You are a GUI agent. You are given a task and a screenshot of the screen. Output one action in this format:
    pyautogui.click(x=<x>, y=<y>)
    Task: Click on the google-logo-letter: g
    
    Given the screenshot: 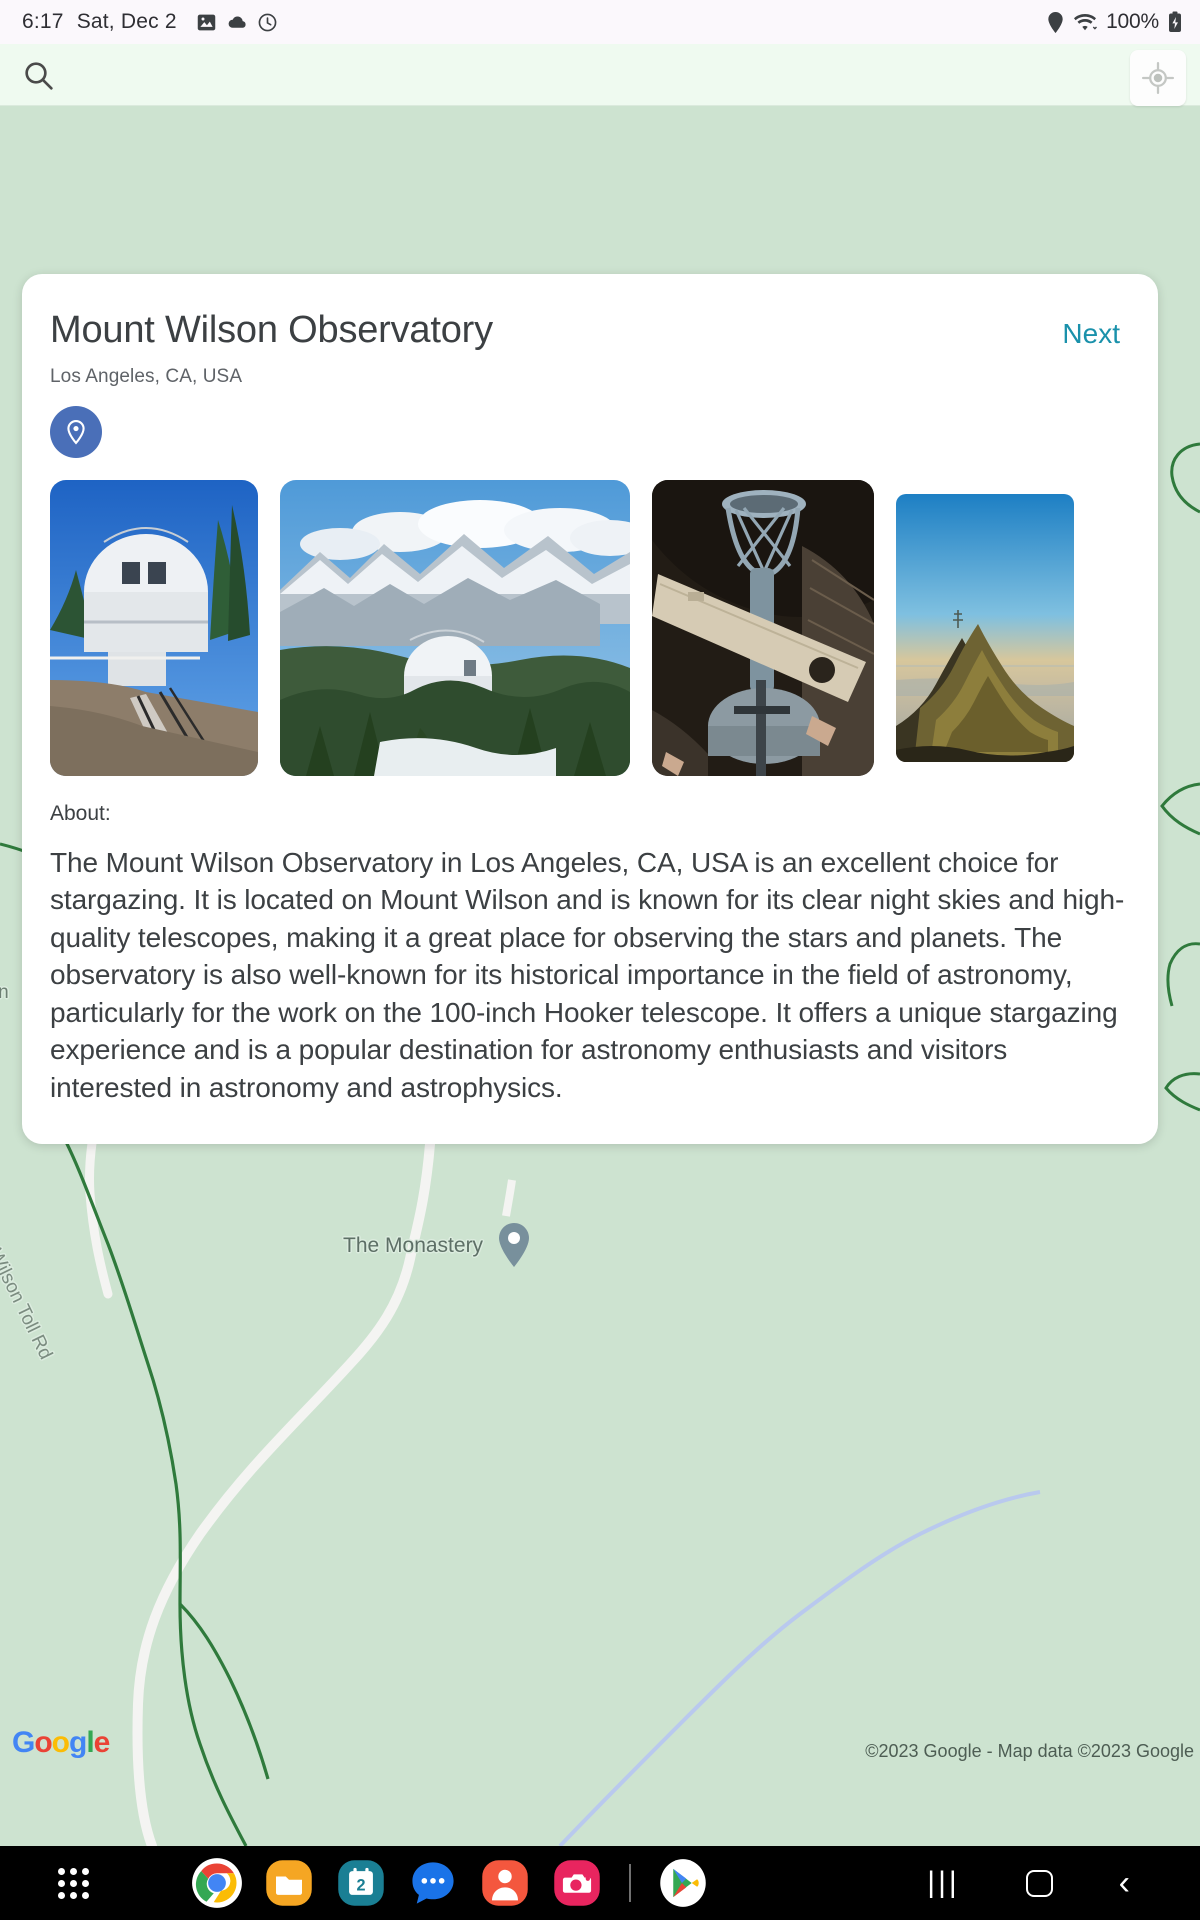 What is the action you would take?
    pyautogui.click(x=78, y=1742)
    